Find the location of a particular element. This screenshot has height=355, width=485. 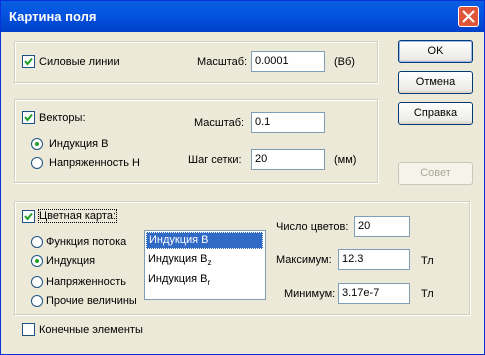

vectors-checkbox is located at coordinates (28, 117).